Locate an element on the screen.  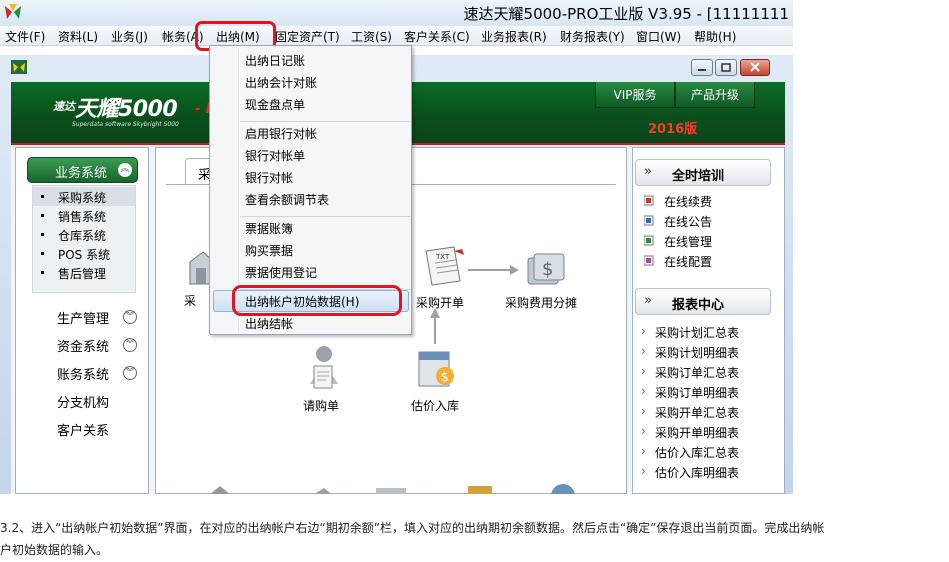
flow-label-purchase-request: 请购单 is located at coordinates (321, 406).